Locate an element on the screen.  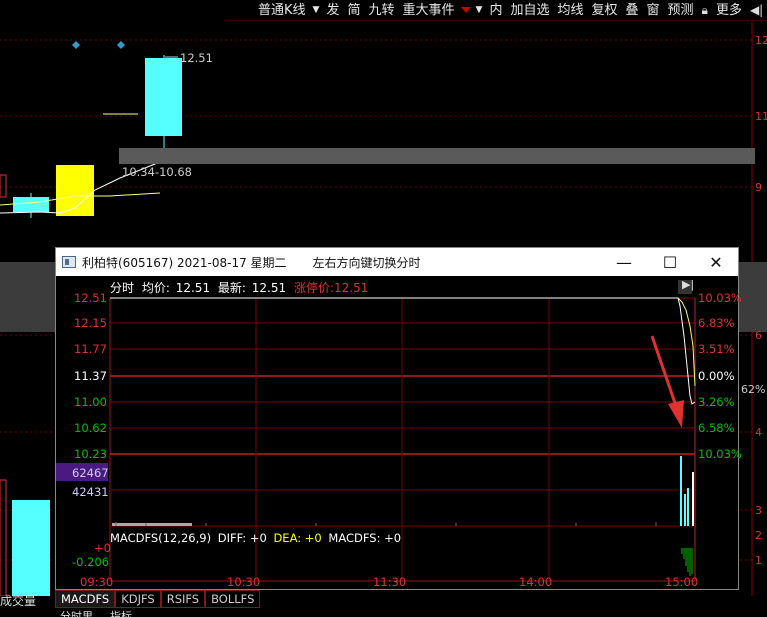
bottom-tab-label: 分时里 is located at coordinates (76, 612).